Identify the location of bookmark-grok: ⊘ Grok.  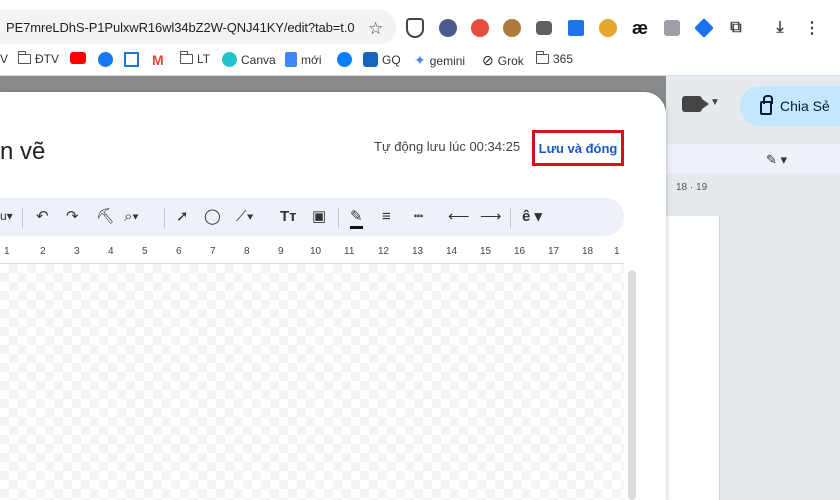
(503, 60).